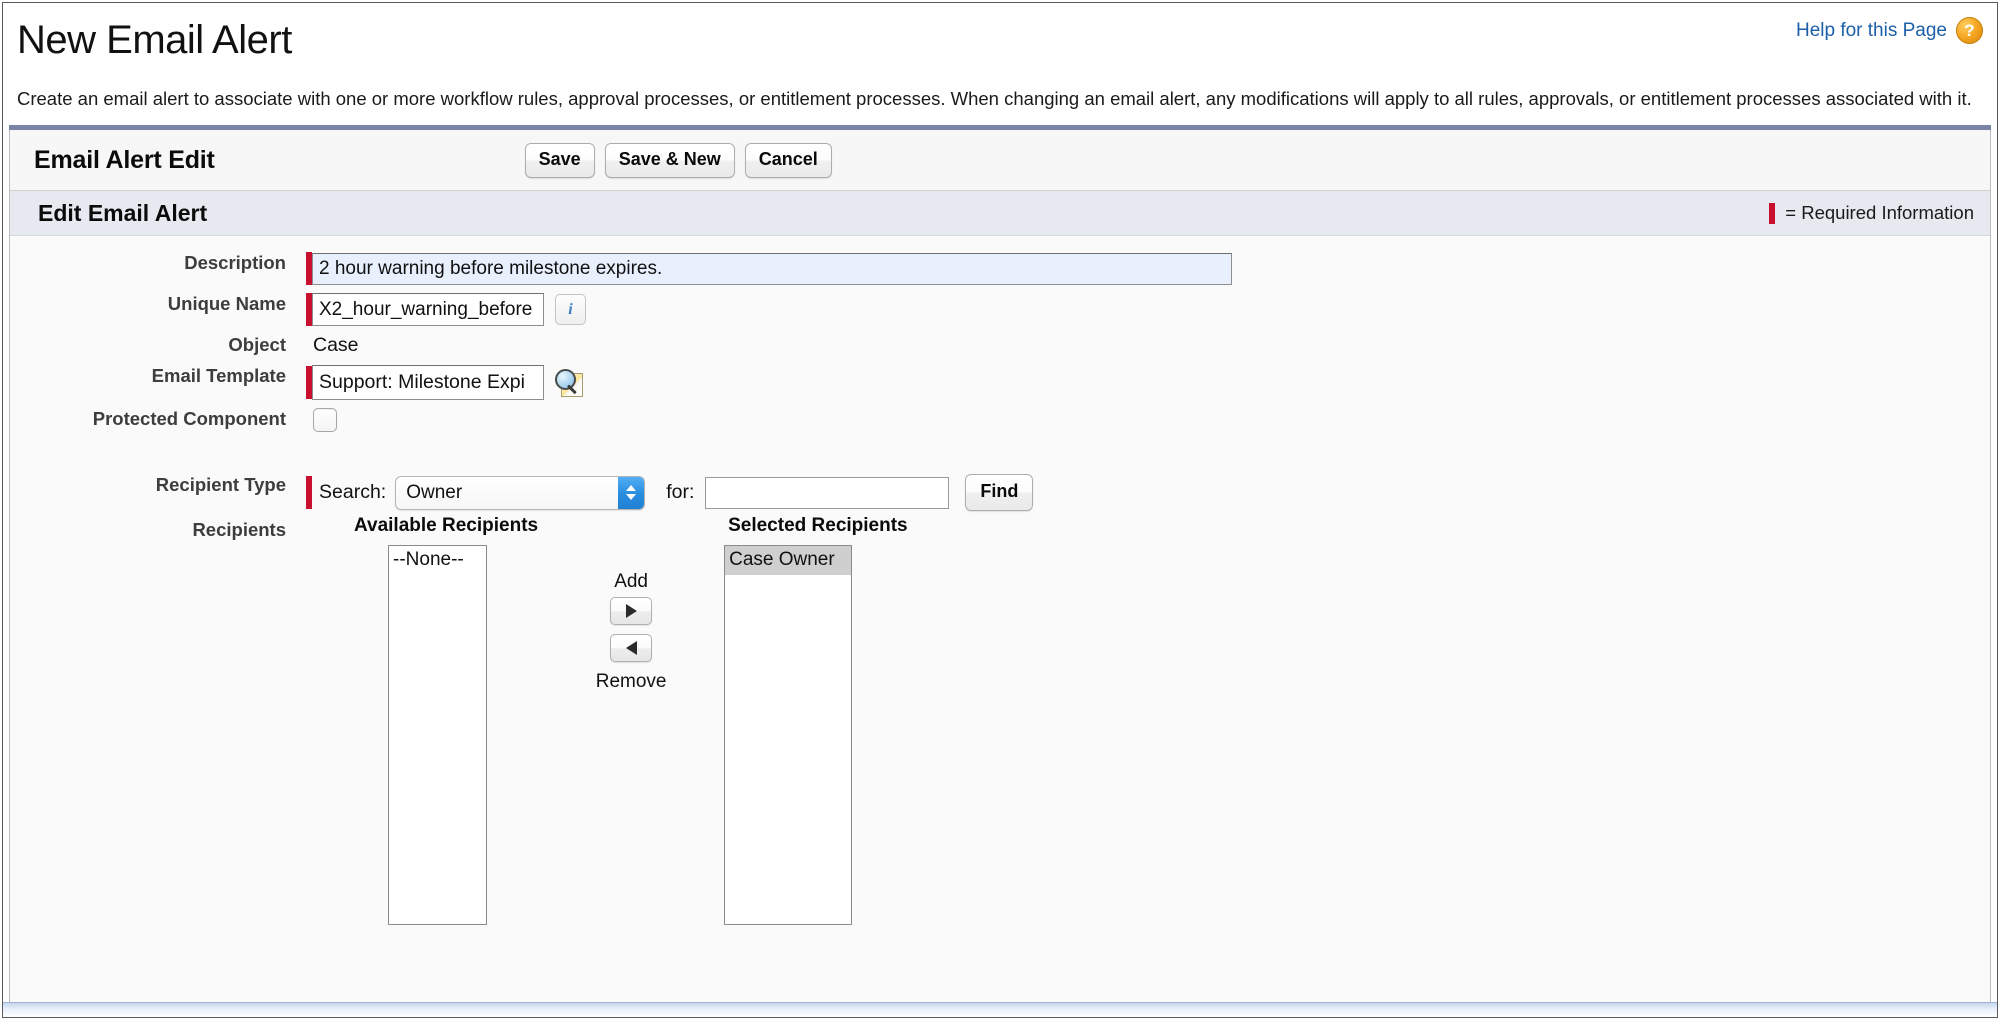 This screenshot has height=1022, width=2000. I want to click on section-title: Edit Email Alert, so click(123, 212).